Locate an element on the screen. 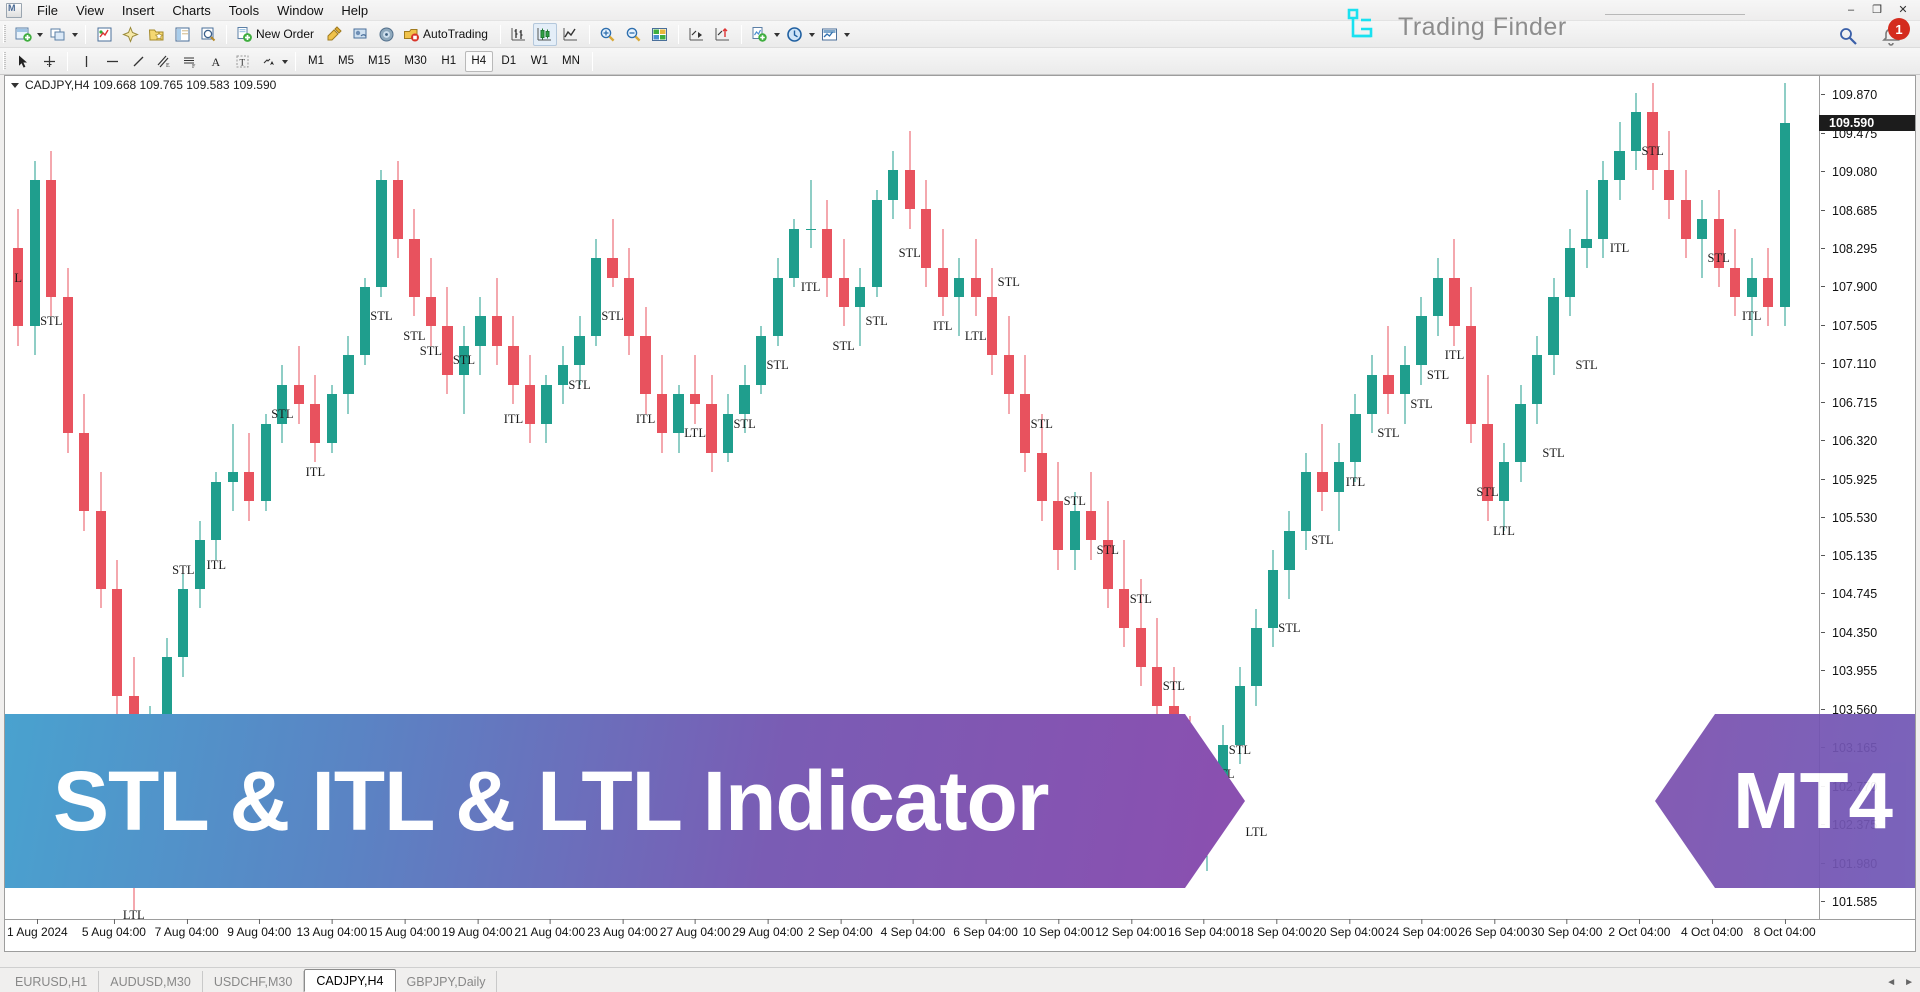 The width and height of the screenshot is (1920, 992). navigator-button is located at coordinates (130, 34).